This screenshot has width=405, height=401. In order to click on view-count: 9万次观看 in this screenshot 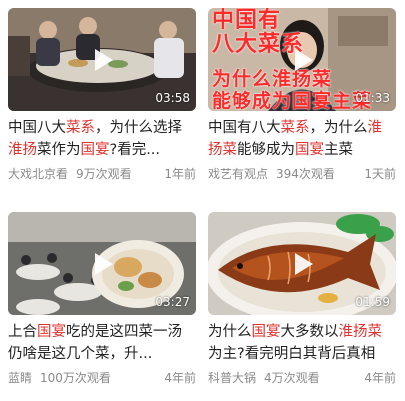, I will do `click(104, 174)`.